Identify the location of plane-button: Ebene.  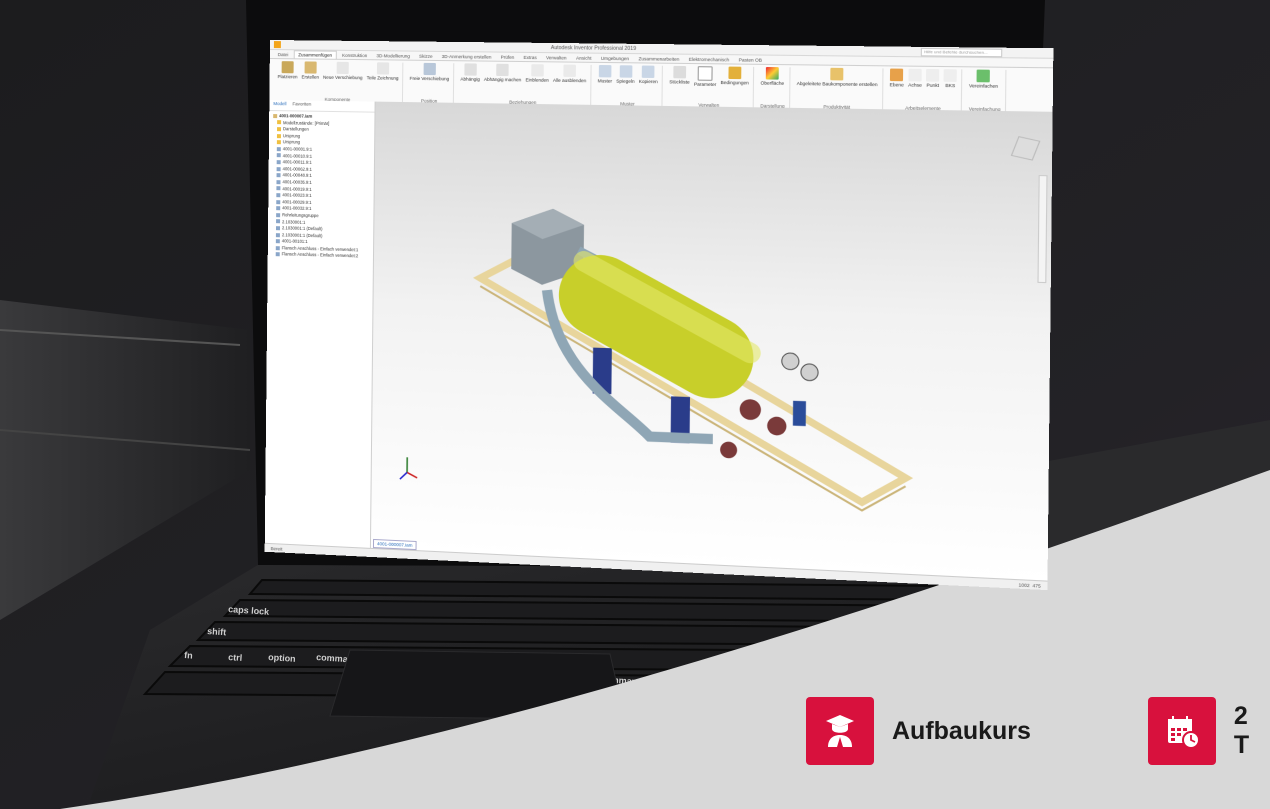
(897, 78).